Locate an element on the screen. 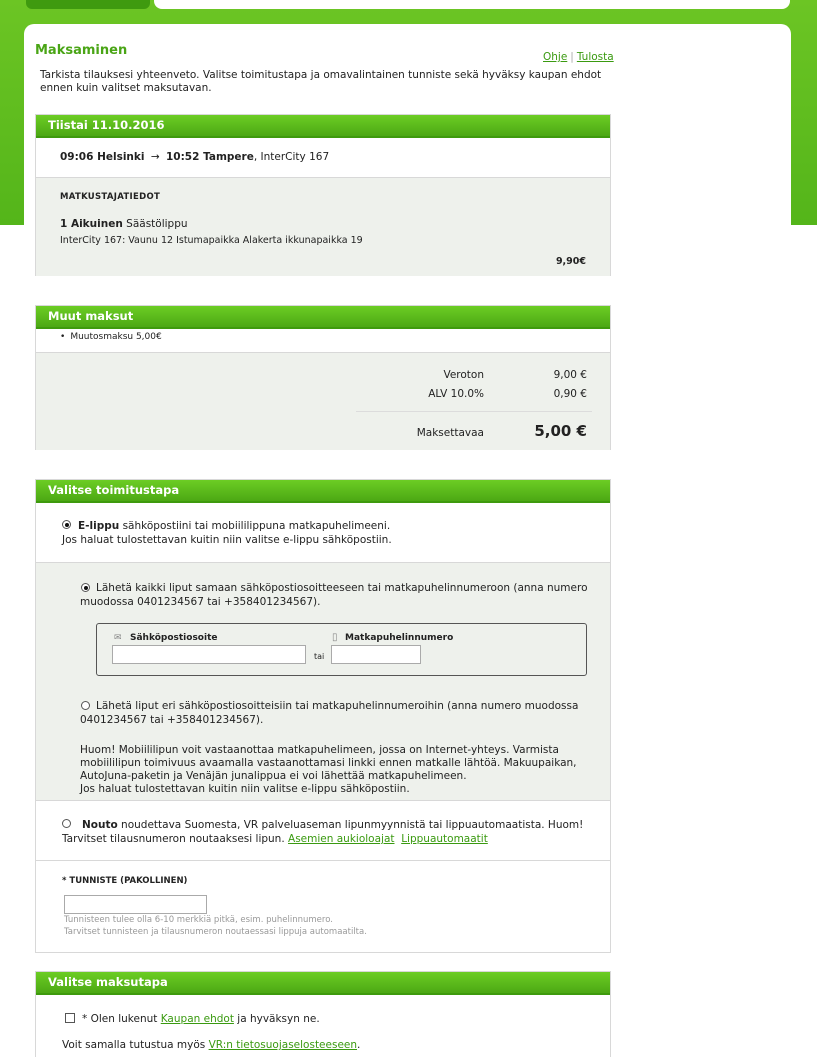 The width and height of the screenshot is (817, 1064). ticket-type: Säästölippu is located at coordinates (157, 224).